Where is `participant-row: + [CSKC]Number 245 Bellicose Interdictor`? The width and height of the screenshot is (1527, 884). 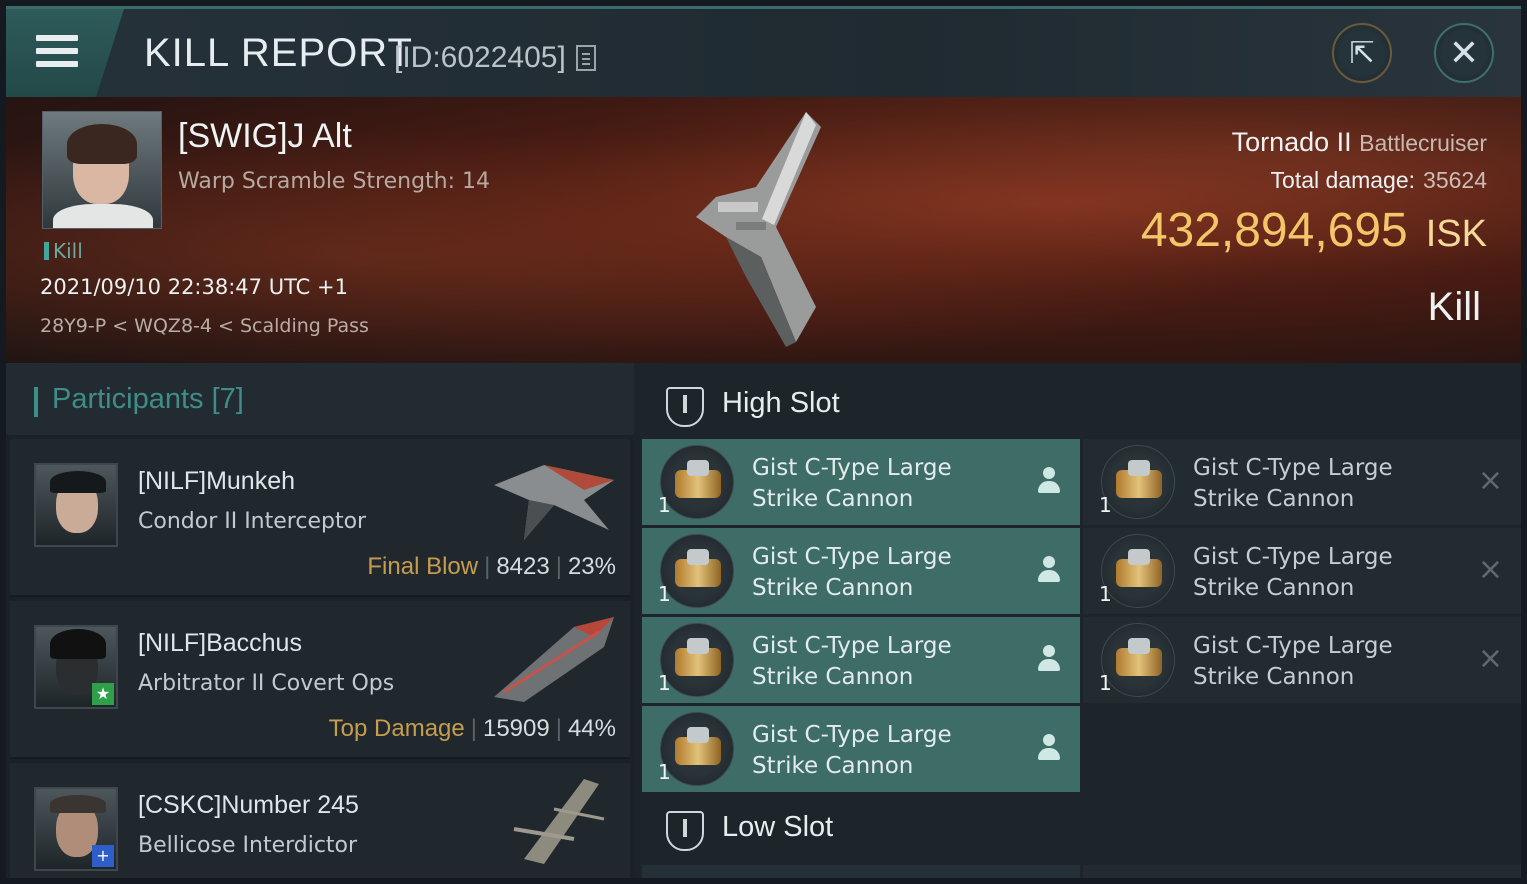 participant-row: + [CSKC]Number 245 Bellicose Interdictor is located at coordinates (320, 820).